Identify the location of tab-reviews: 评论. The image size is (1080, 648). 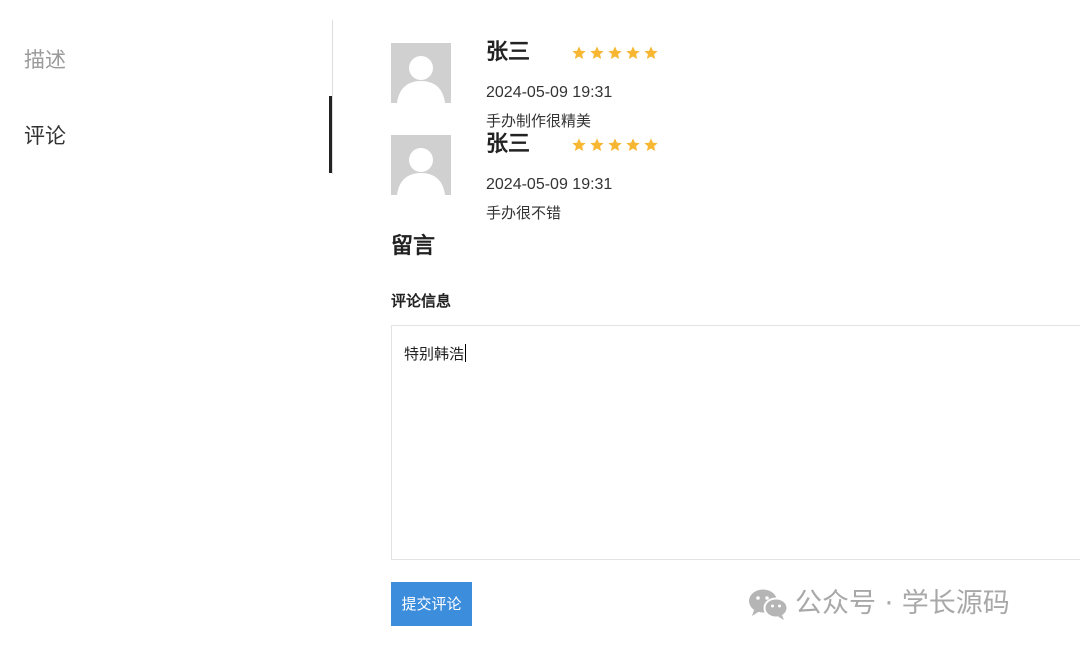
(45, 136).